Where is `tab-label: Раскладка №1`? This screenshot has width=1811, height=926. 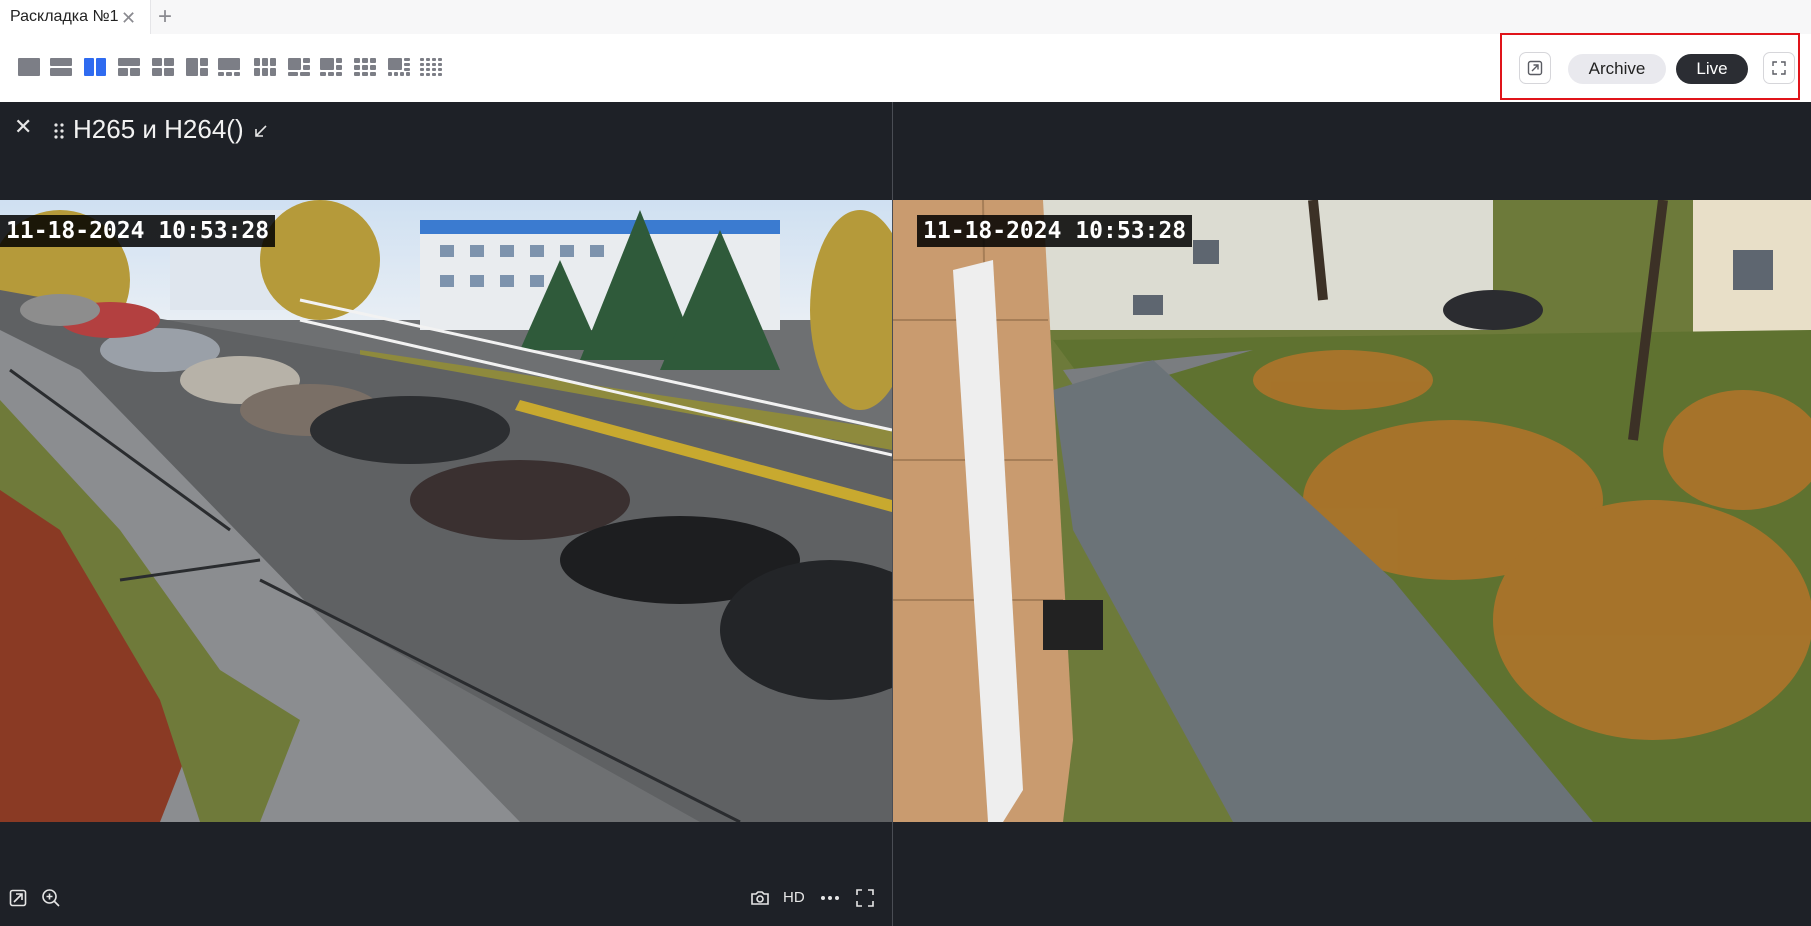
tab-label: Раскладка №1 is located at coordinates (64, 16).